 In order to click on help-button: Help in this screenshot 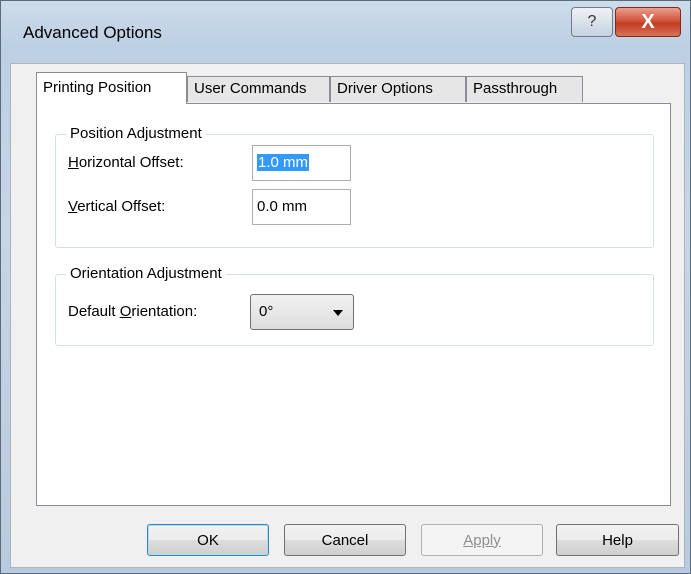, I will do `click(617, 540)`.